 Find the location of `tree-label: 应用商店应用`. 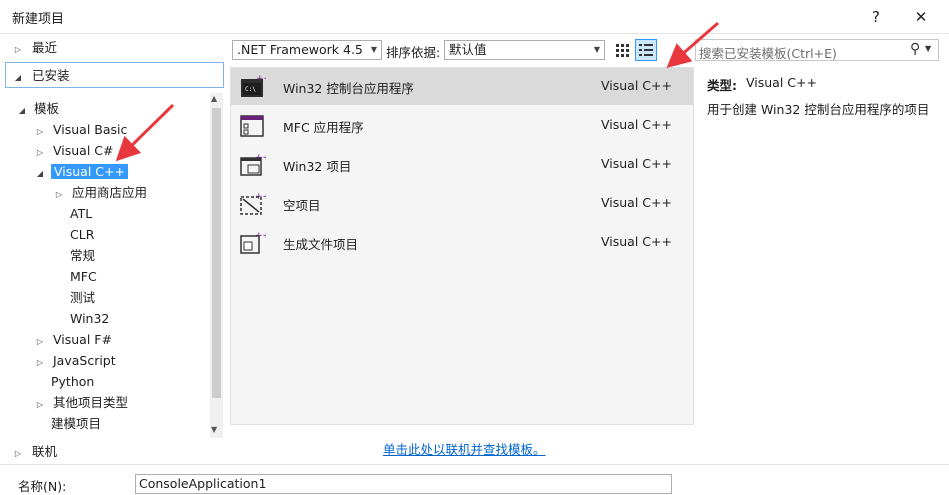

tree-label: 应用商店应用 is located at coordinates (109, 192).